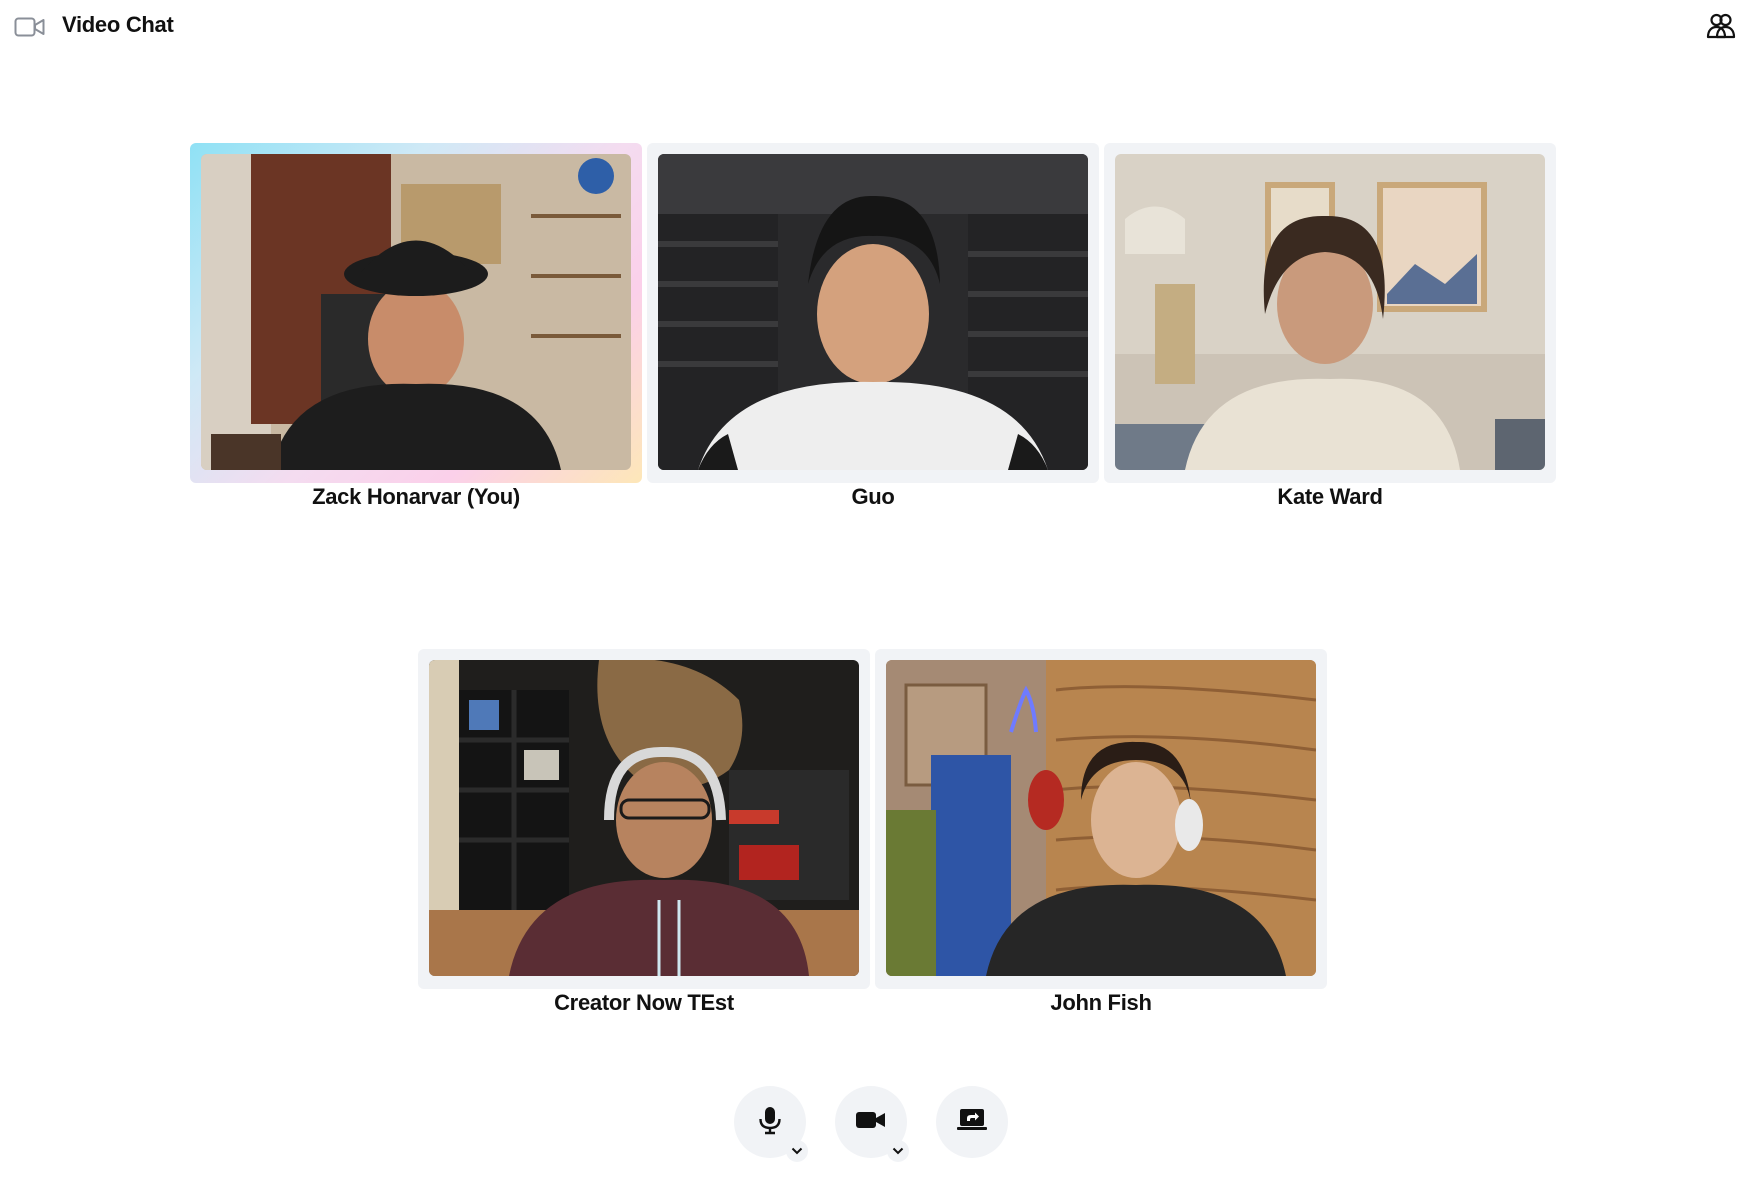  What do you see at coordinates (118, 24) in the screenshot?
I see `app-title: Video Chat` at bounding box center [118, 24].